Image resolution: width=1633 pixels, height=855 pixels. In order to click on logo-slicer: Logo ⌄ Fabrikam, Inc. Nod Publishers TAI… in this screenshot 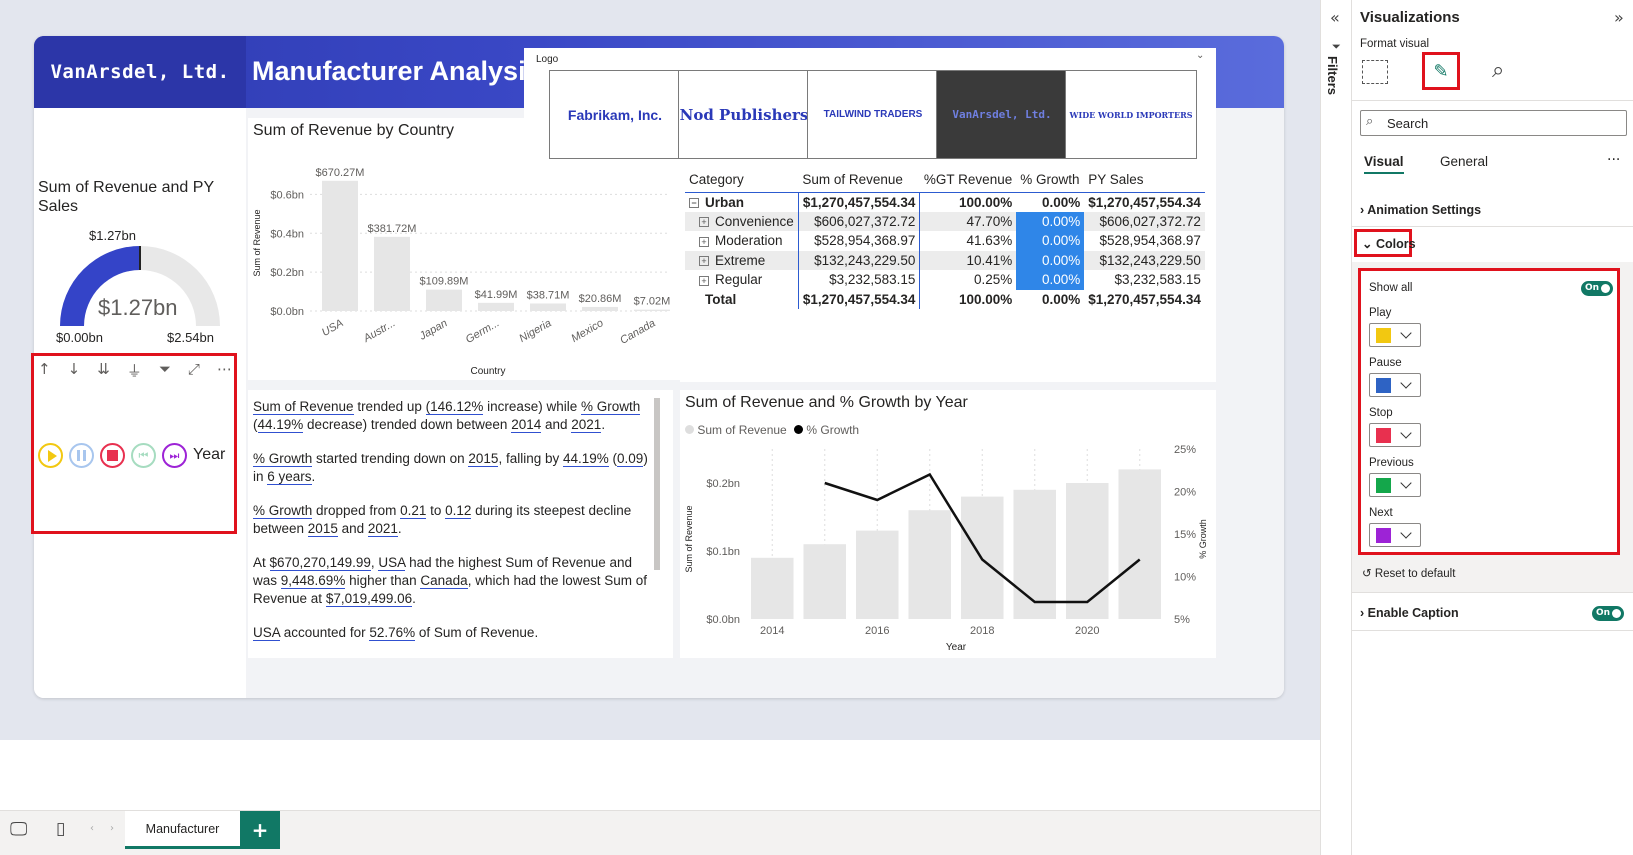, I will do `click(870, 104)`.